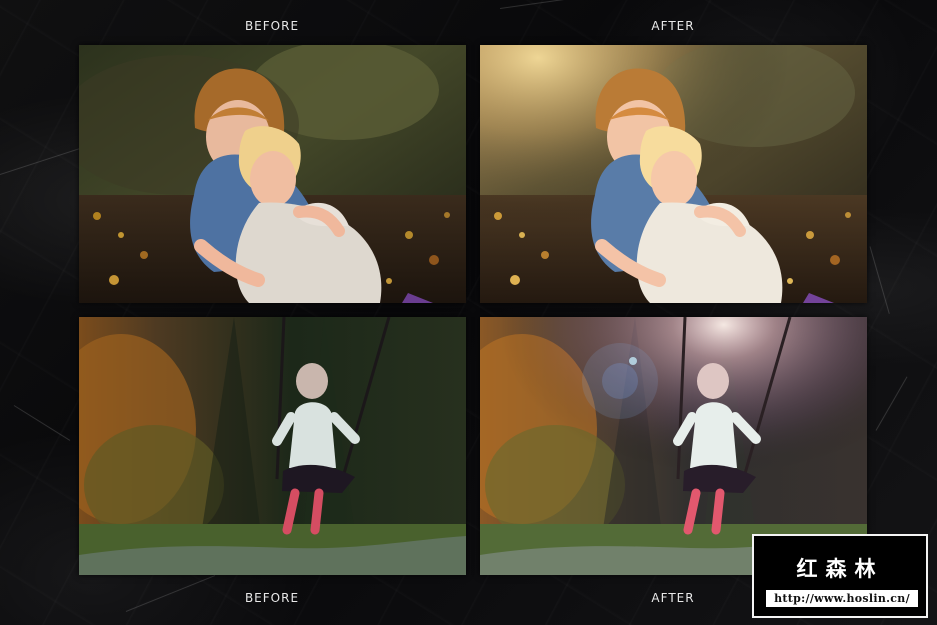 The height and width of the screenshot is (625, 937). I want to click on site-watermark: 红森林 http://www.hoslin.cn/, so click(840, 576).